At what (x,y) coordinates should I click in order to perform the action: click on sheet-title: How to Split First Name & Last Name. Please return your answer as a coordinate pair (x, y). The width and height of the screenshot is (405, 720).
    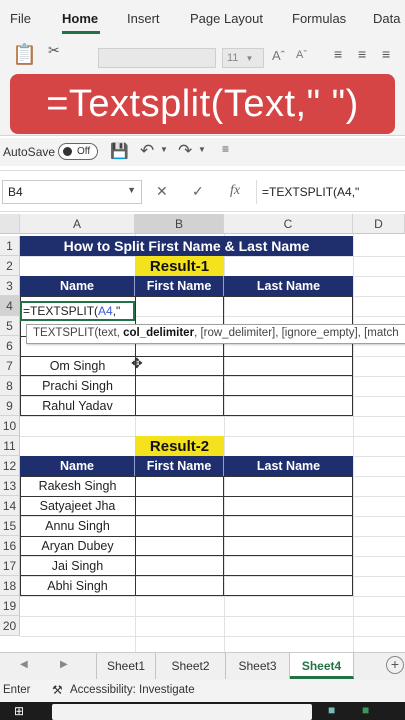
    Looking at the image, I should click on (186, 246).